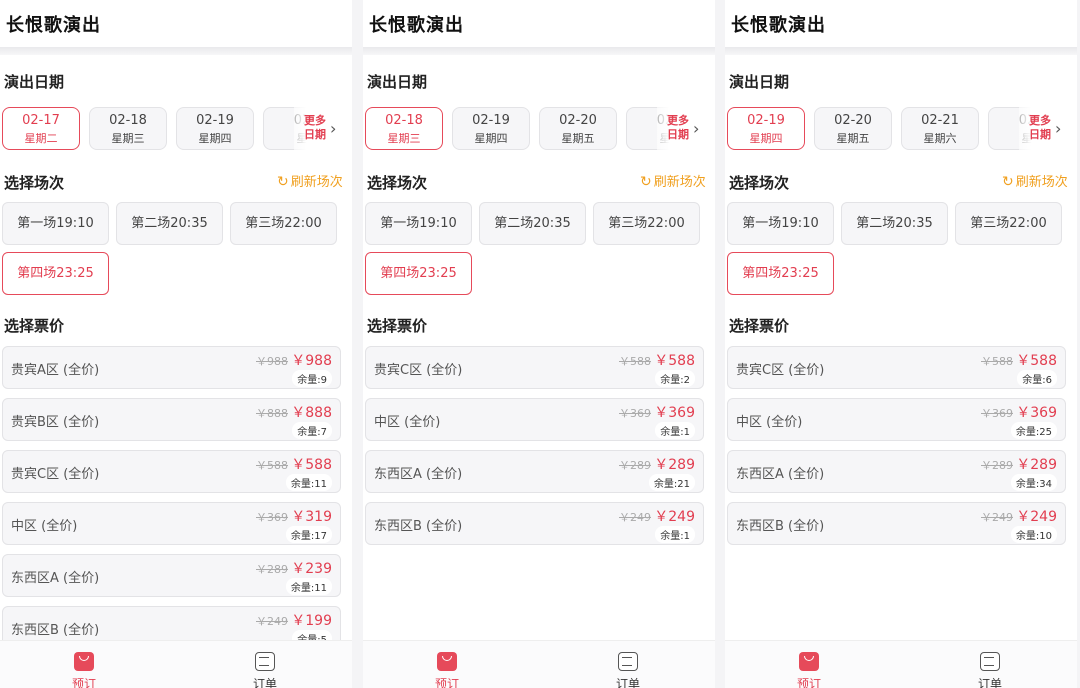 This screenshot has width=1080, height=688. Describe the element at coordinates (896, 471) in the screenshot. I see `price-option: 东西区A (全价) ￥289 ￥289 余量:34` at that location.